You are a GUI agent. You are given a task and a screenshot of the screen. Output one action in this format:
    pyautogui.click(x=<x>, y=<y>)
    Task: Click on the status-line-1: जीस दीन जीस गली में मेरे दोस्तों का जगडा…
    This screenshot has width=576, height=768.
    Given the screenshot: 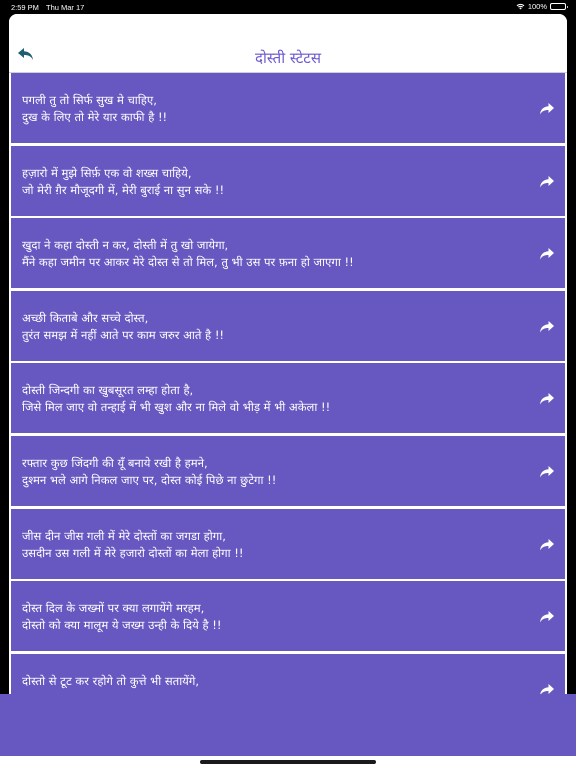 What is the action you would take?
    pyautogui.click(x=124, y=535)
    